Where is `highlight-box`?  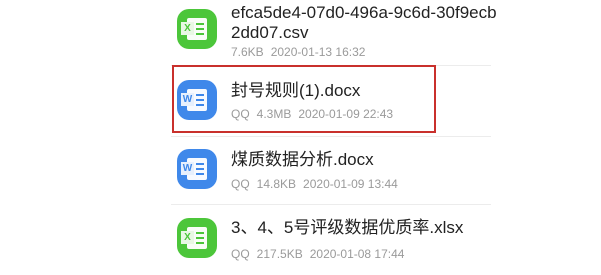 highlight-box is located at coordinates (304, 99).